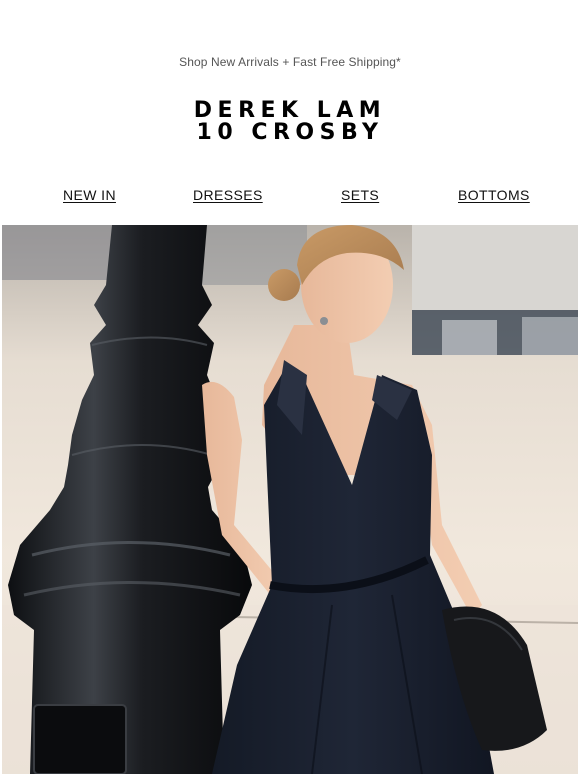 This screenshot has width=580, height=774. Describe the element at coordinates (290, 110) in the screenshot. I see `brand-logo-line1: DEREK LAM` at that location.